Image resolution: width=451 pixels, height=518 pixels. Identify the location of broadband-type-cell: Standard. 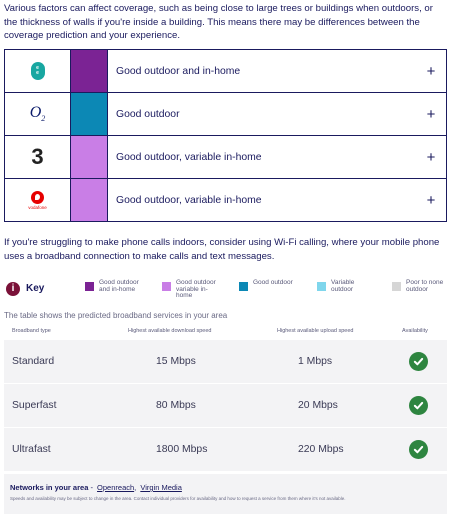
(33, 361).